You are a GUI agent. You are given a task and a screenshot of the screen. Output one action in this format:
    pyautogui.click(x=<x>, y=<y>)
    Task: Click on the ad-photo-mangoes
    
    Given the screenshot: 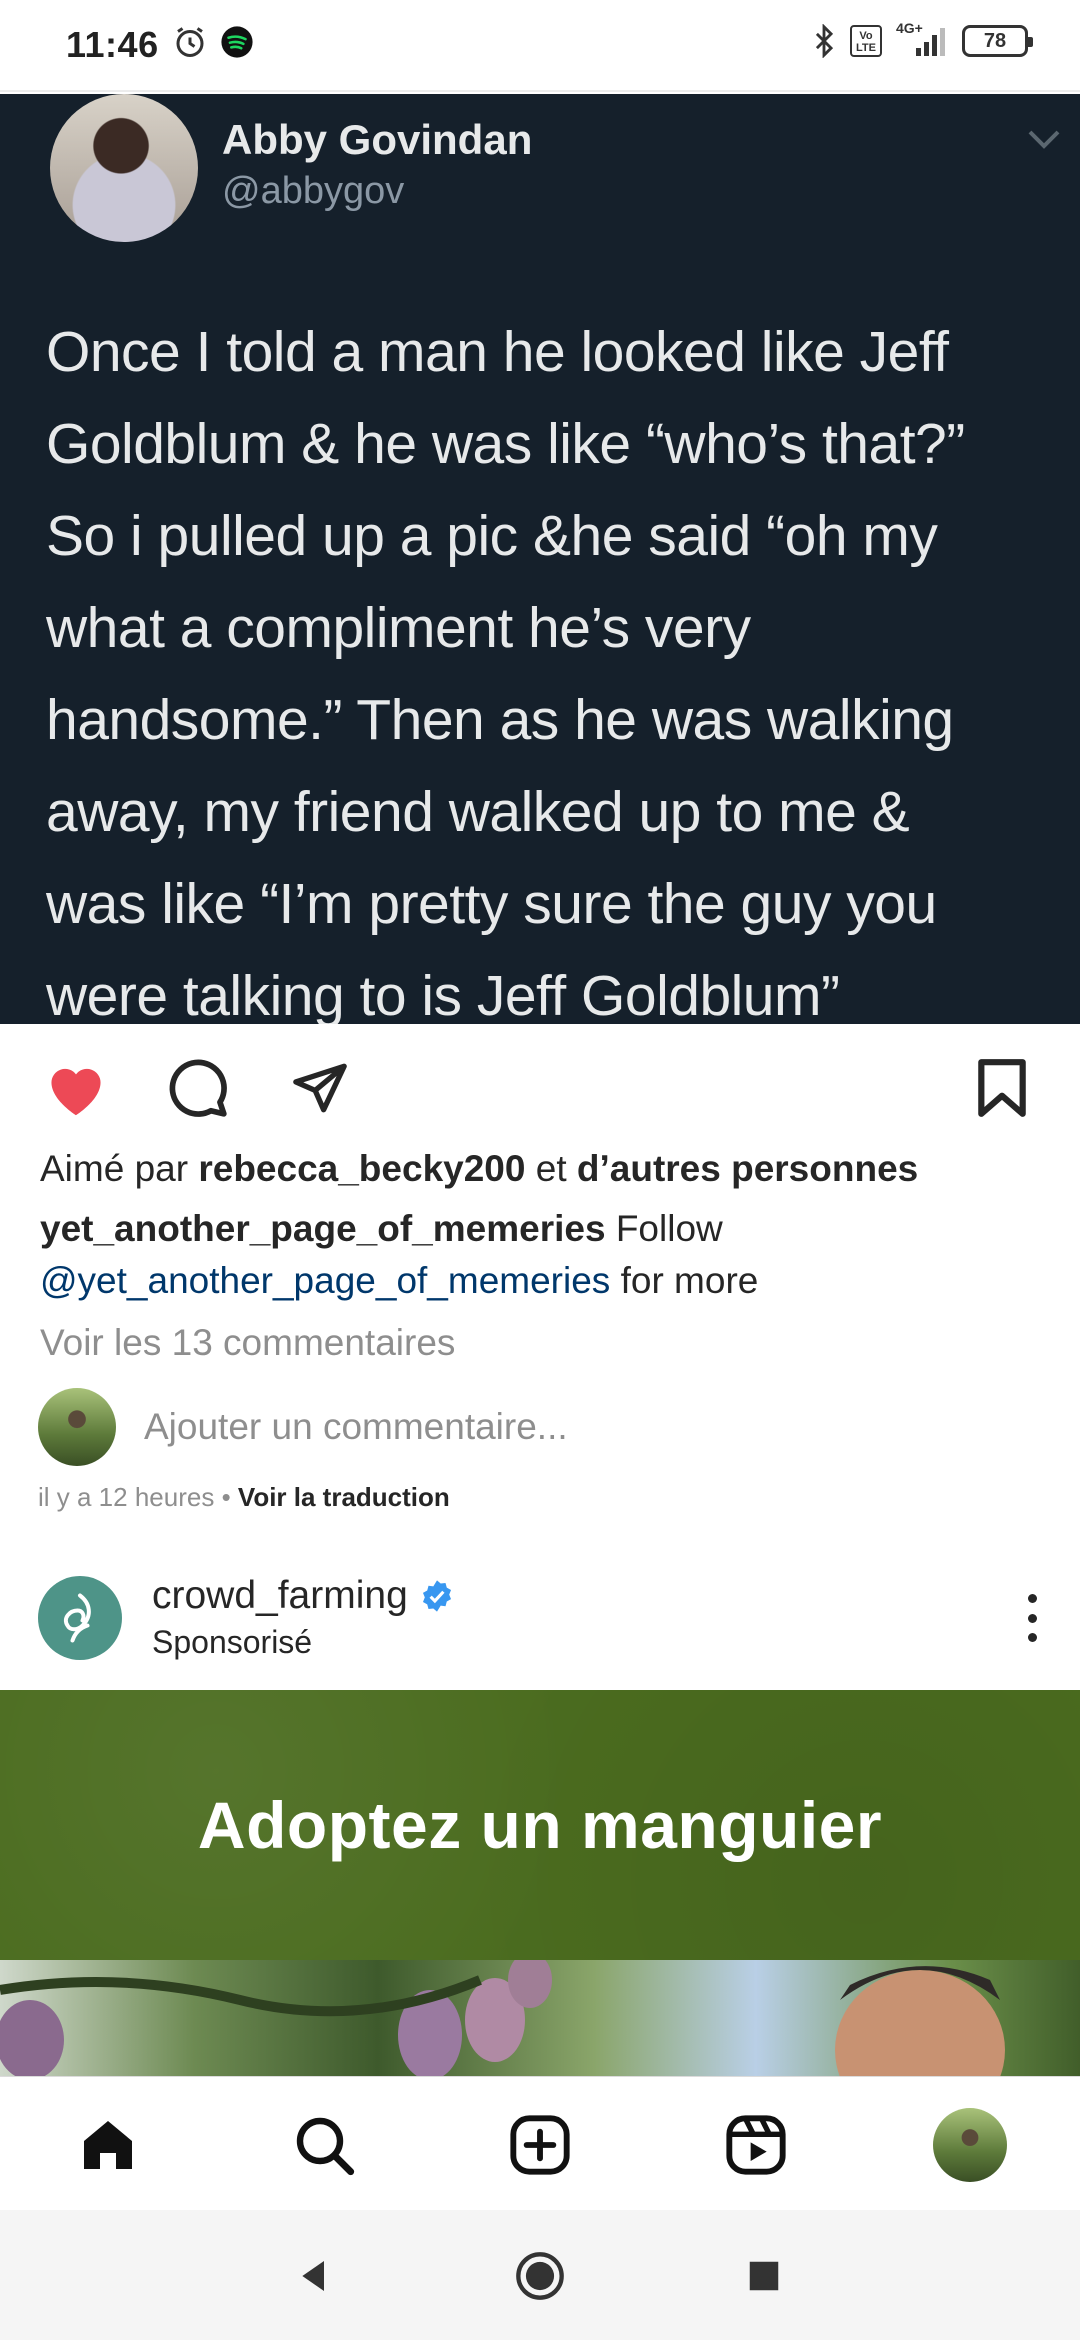 What is the action you would take?
    pyautogui.click(x=540, y=2018)
    